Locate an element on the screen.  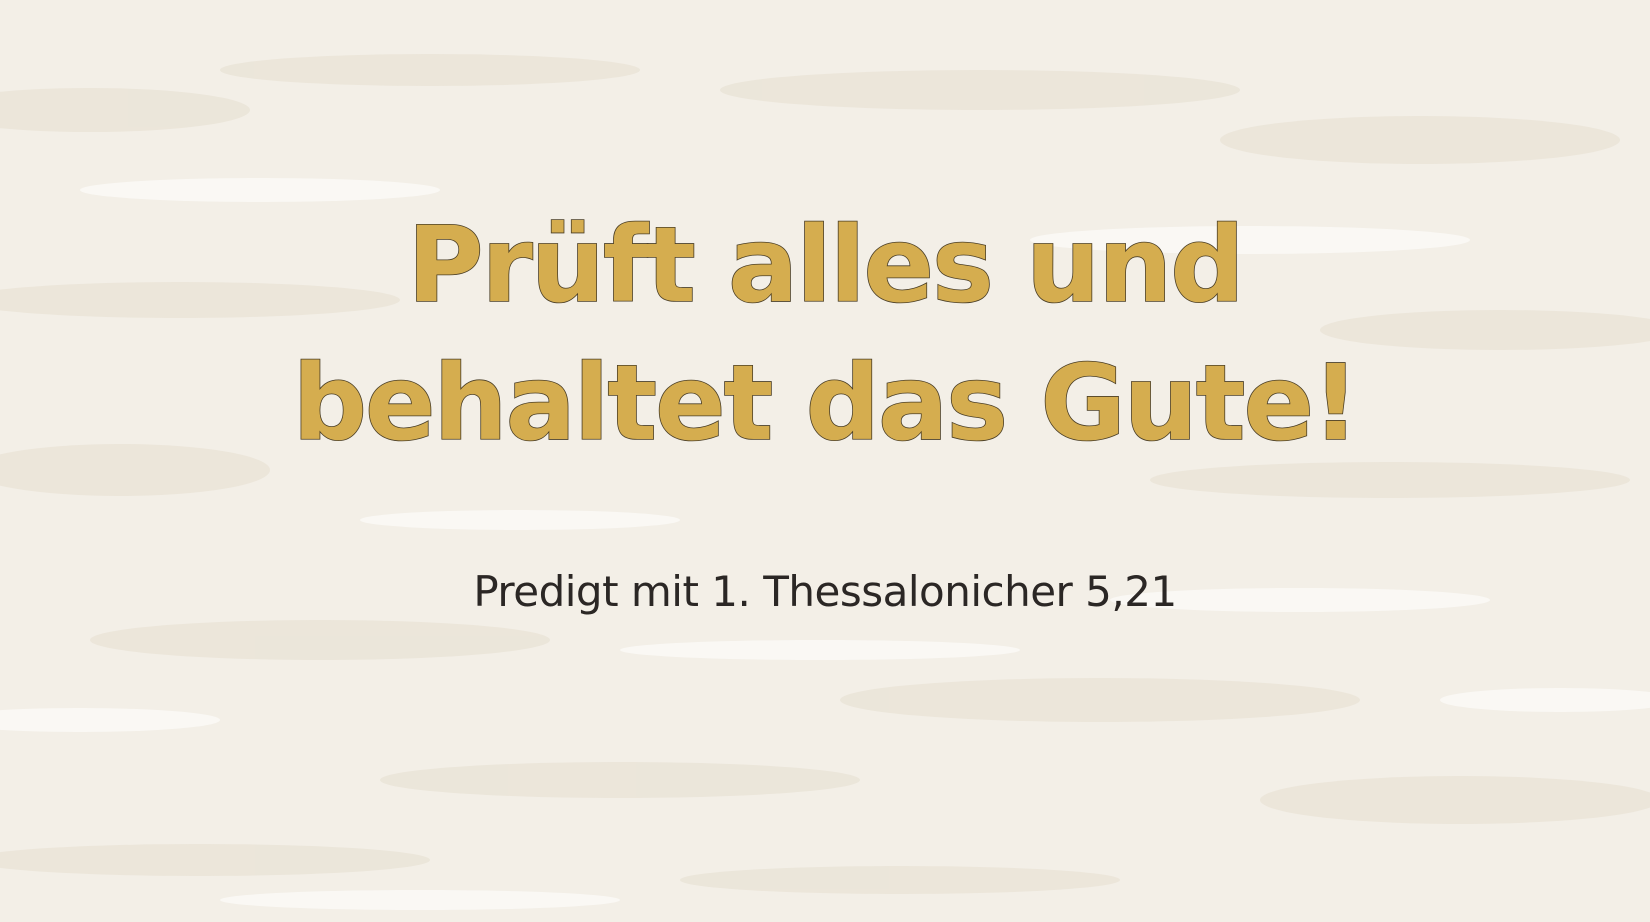
slide-subtitle: Predigt mit 1. Thessalonicher 5,21 is located at coordinates (825, 591).